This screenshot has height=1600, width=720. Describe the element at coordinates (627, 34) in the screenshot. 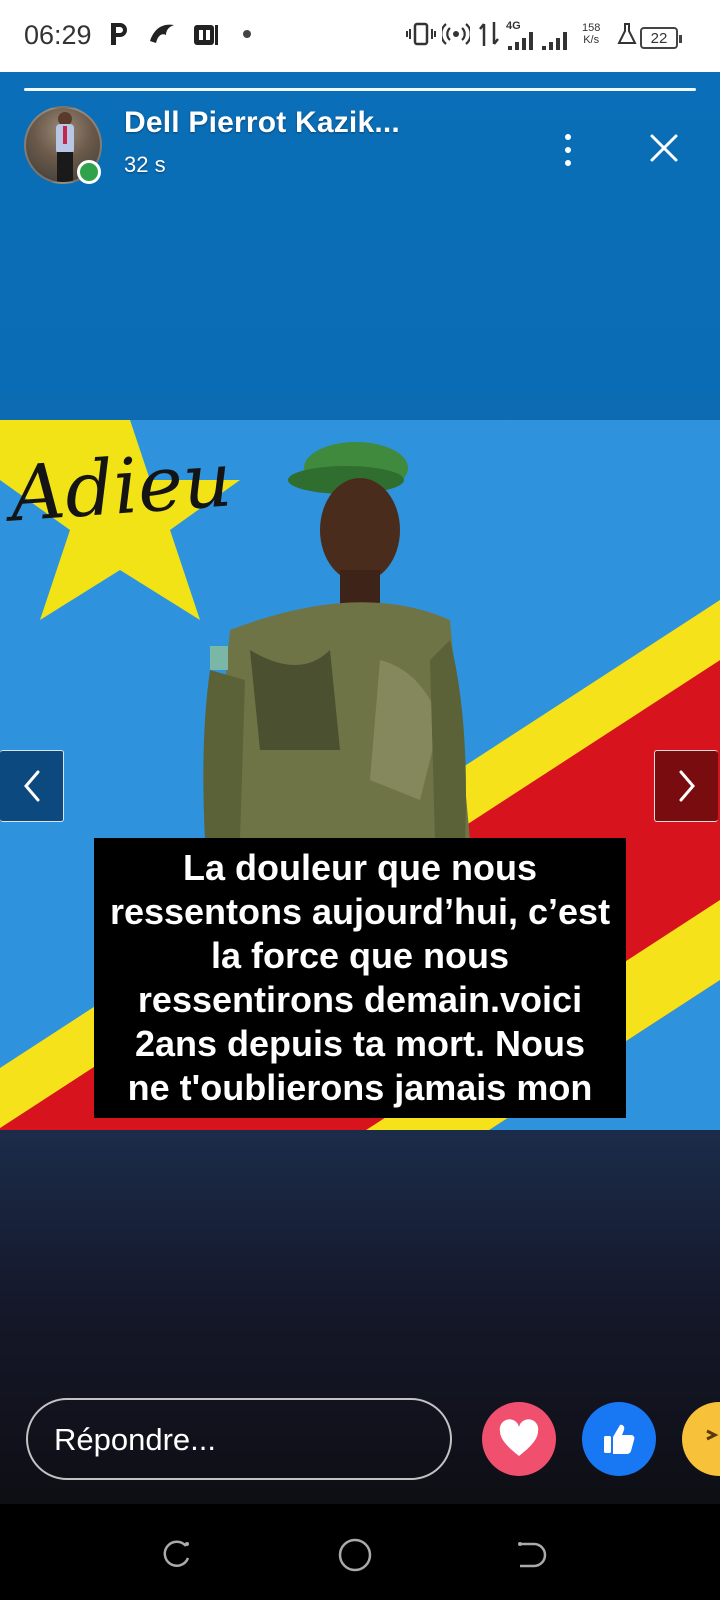

I see `flask-icon` at that location.